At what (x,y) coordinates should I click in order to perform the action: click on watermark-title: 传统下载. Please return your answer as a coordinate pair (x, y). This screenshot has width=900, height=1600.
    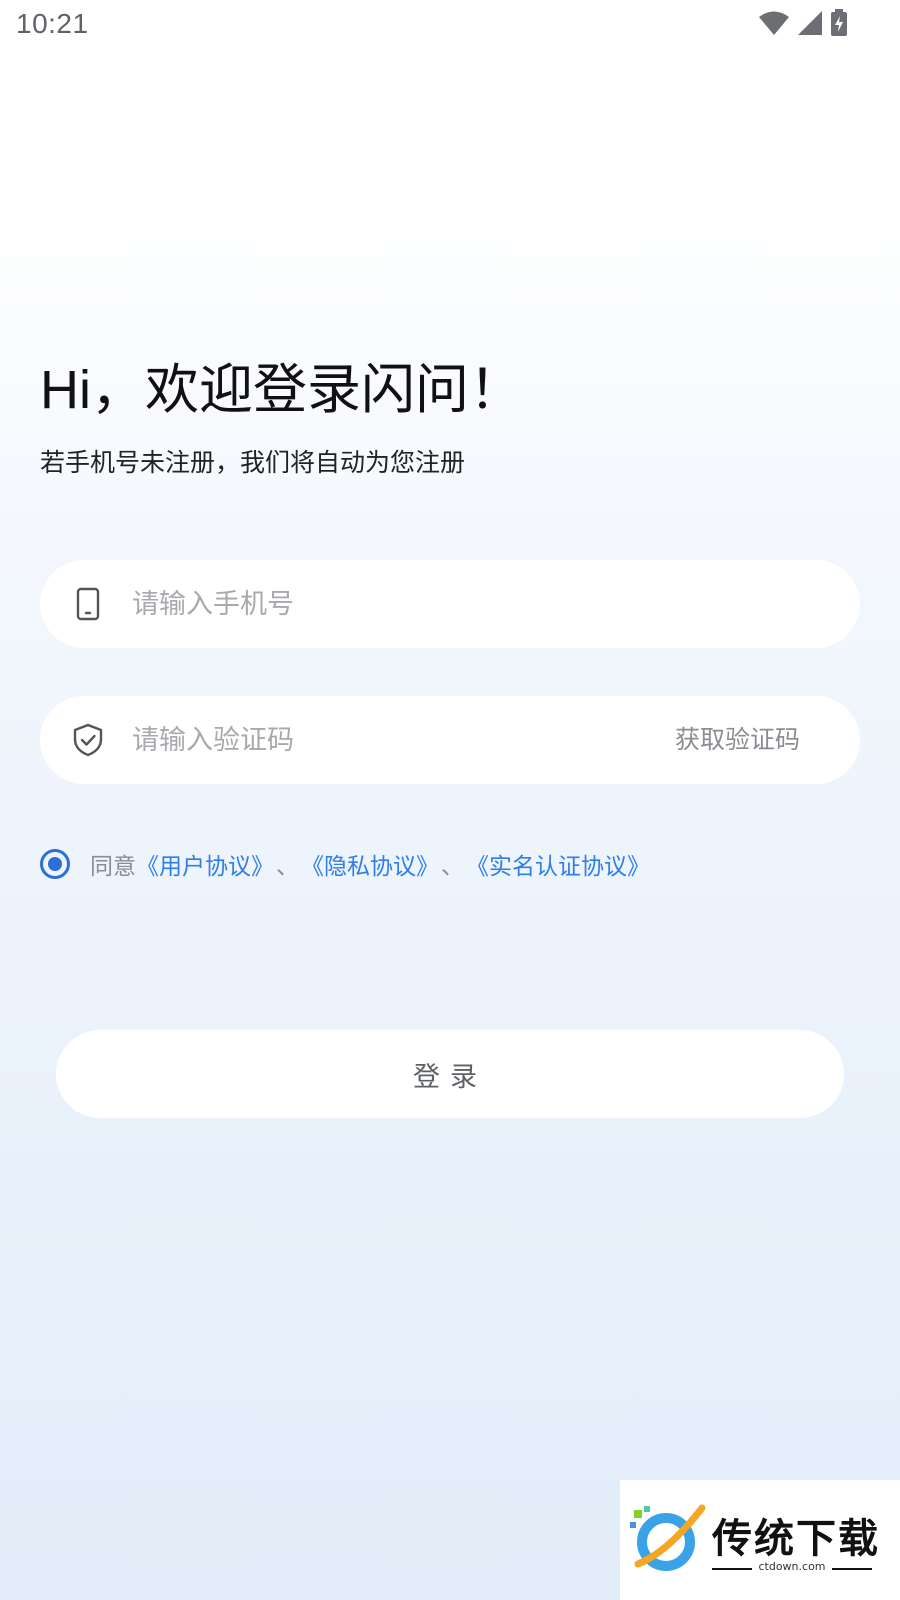
    Looking at the image, I should click on (796, 1539).